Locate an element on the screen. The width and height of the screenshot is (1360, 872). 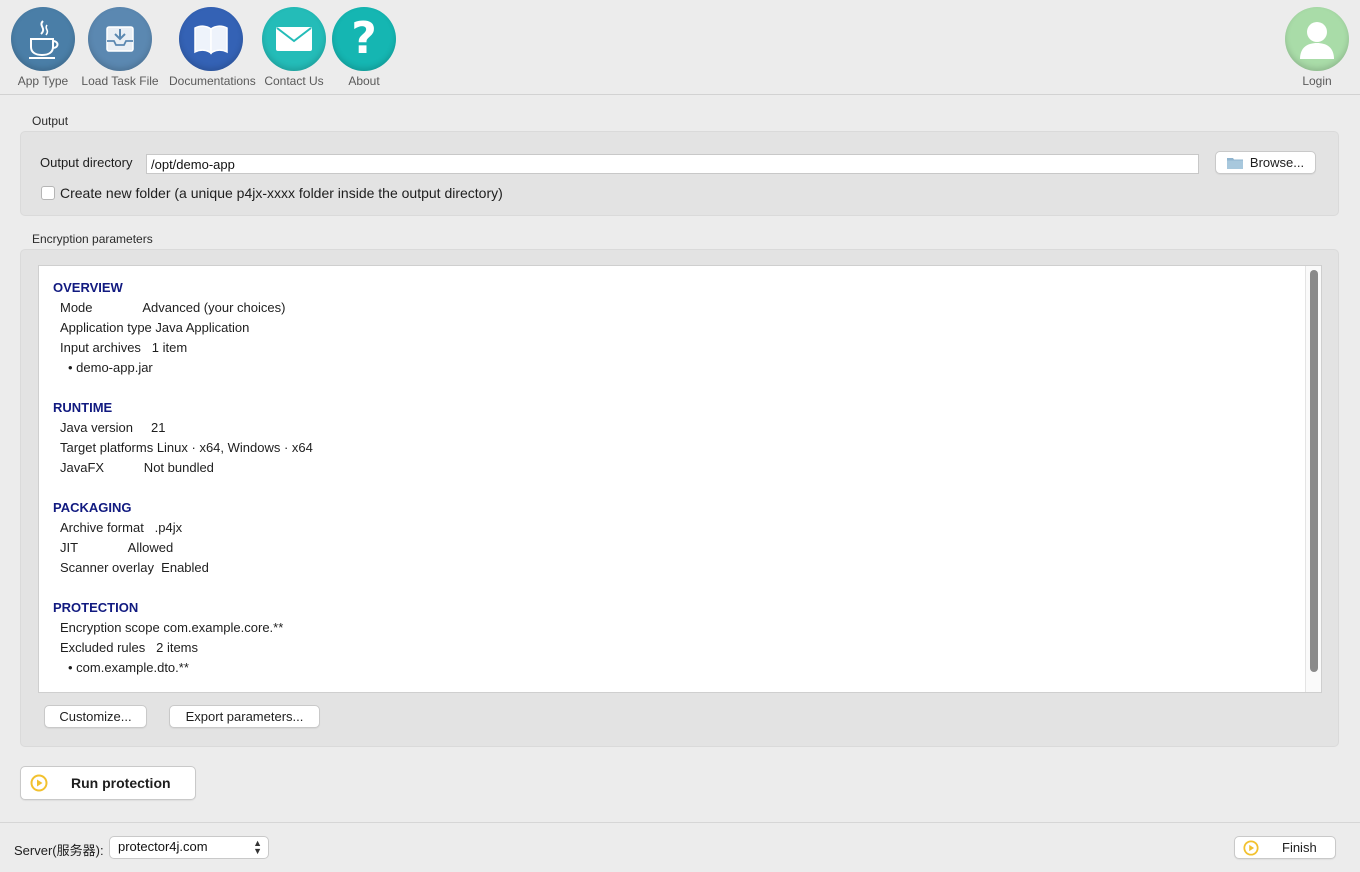
toolbar-item-label: About is located at coordinates (364, 81).